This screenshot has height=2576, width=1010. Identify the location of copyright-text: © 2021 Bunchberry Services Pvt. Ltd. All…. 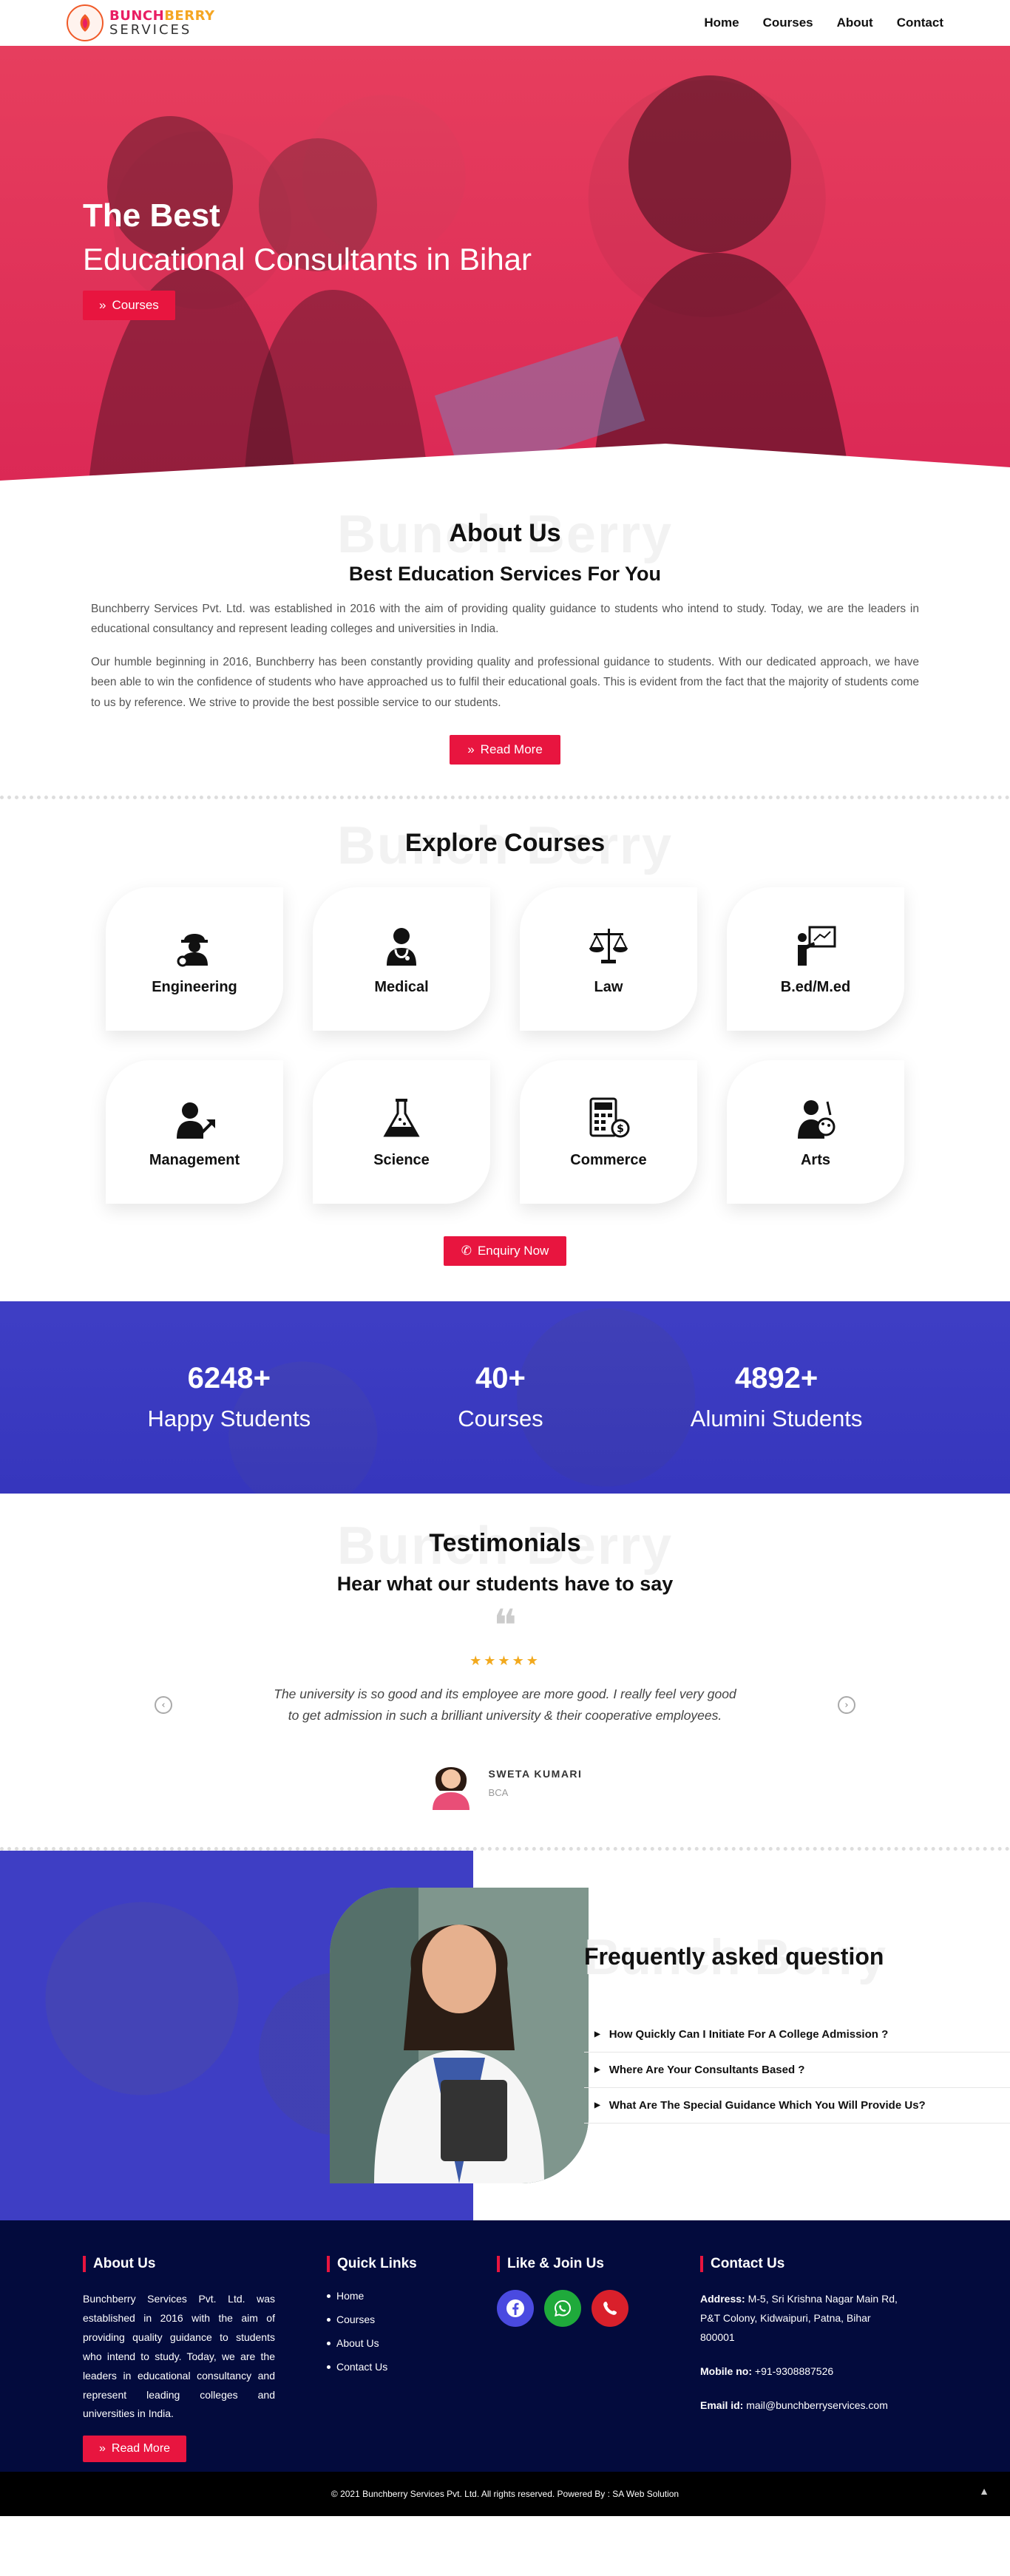
(505, 2494).